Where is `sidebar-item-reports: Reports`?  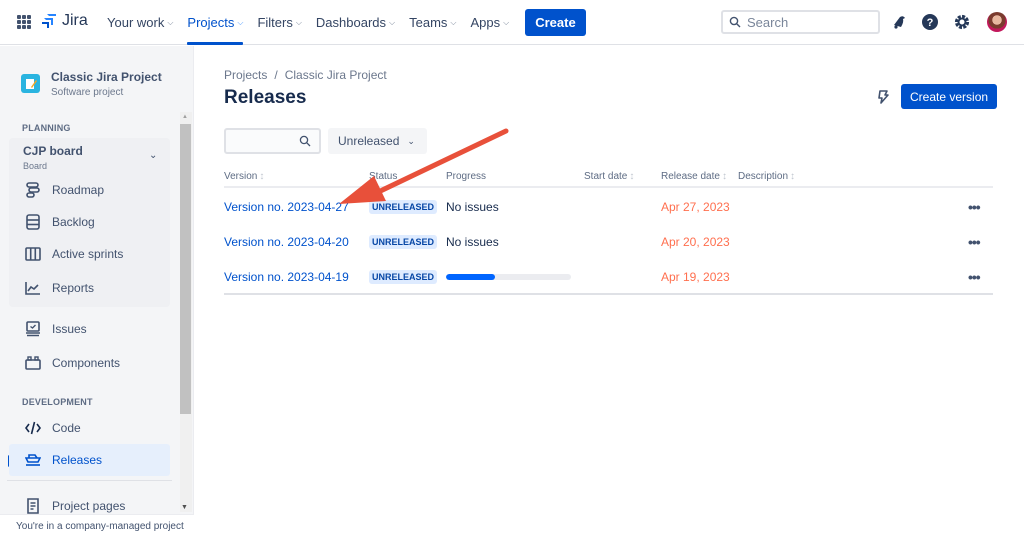 sidebar-item-reports: Reports is located at coordinates (89, 288).